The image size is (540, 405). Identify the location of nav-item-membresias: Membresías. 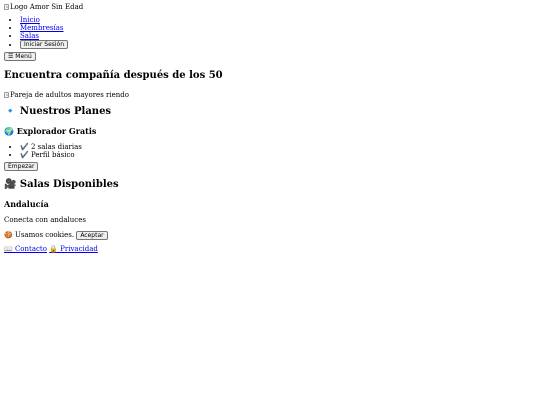
(278, 28).